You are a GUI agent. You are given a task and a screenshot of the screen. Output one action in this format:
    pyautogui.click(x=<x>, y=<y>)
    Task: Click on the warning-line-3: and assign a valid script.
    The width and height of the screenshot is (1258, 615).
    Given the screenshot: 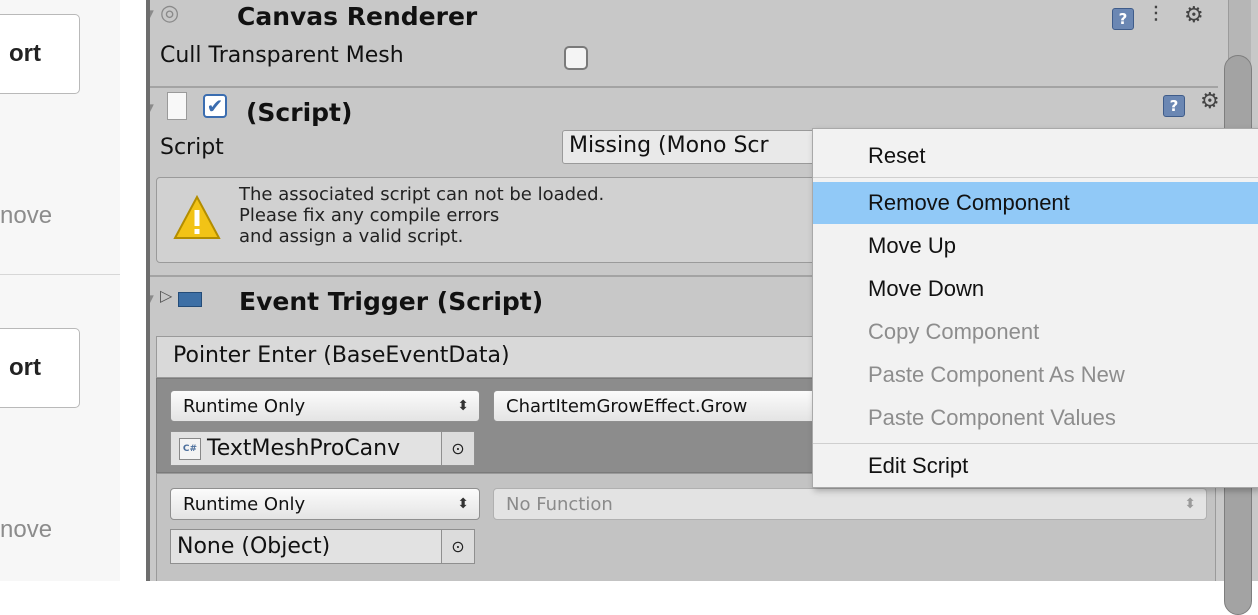 What is the action you would take?
    pyautogui.click(x=351, y=236)
    